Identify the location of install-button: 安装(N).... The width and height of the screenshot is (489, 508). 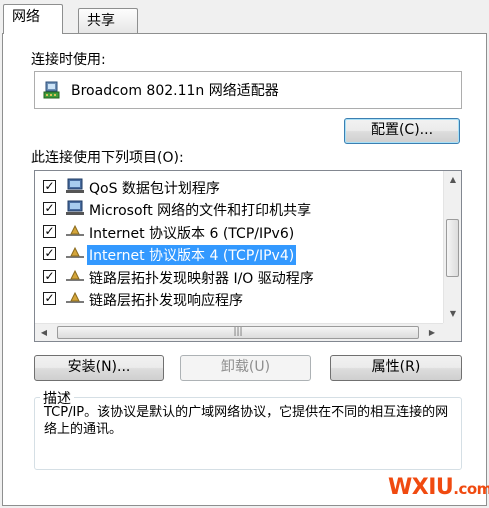
(99, 368).